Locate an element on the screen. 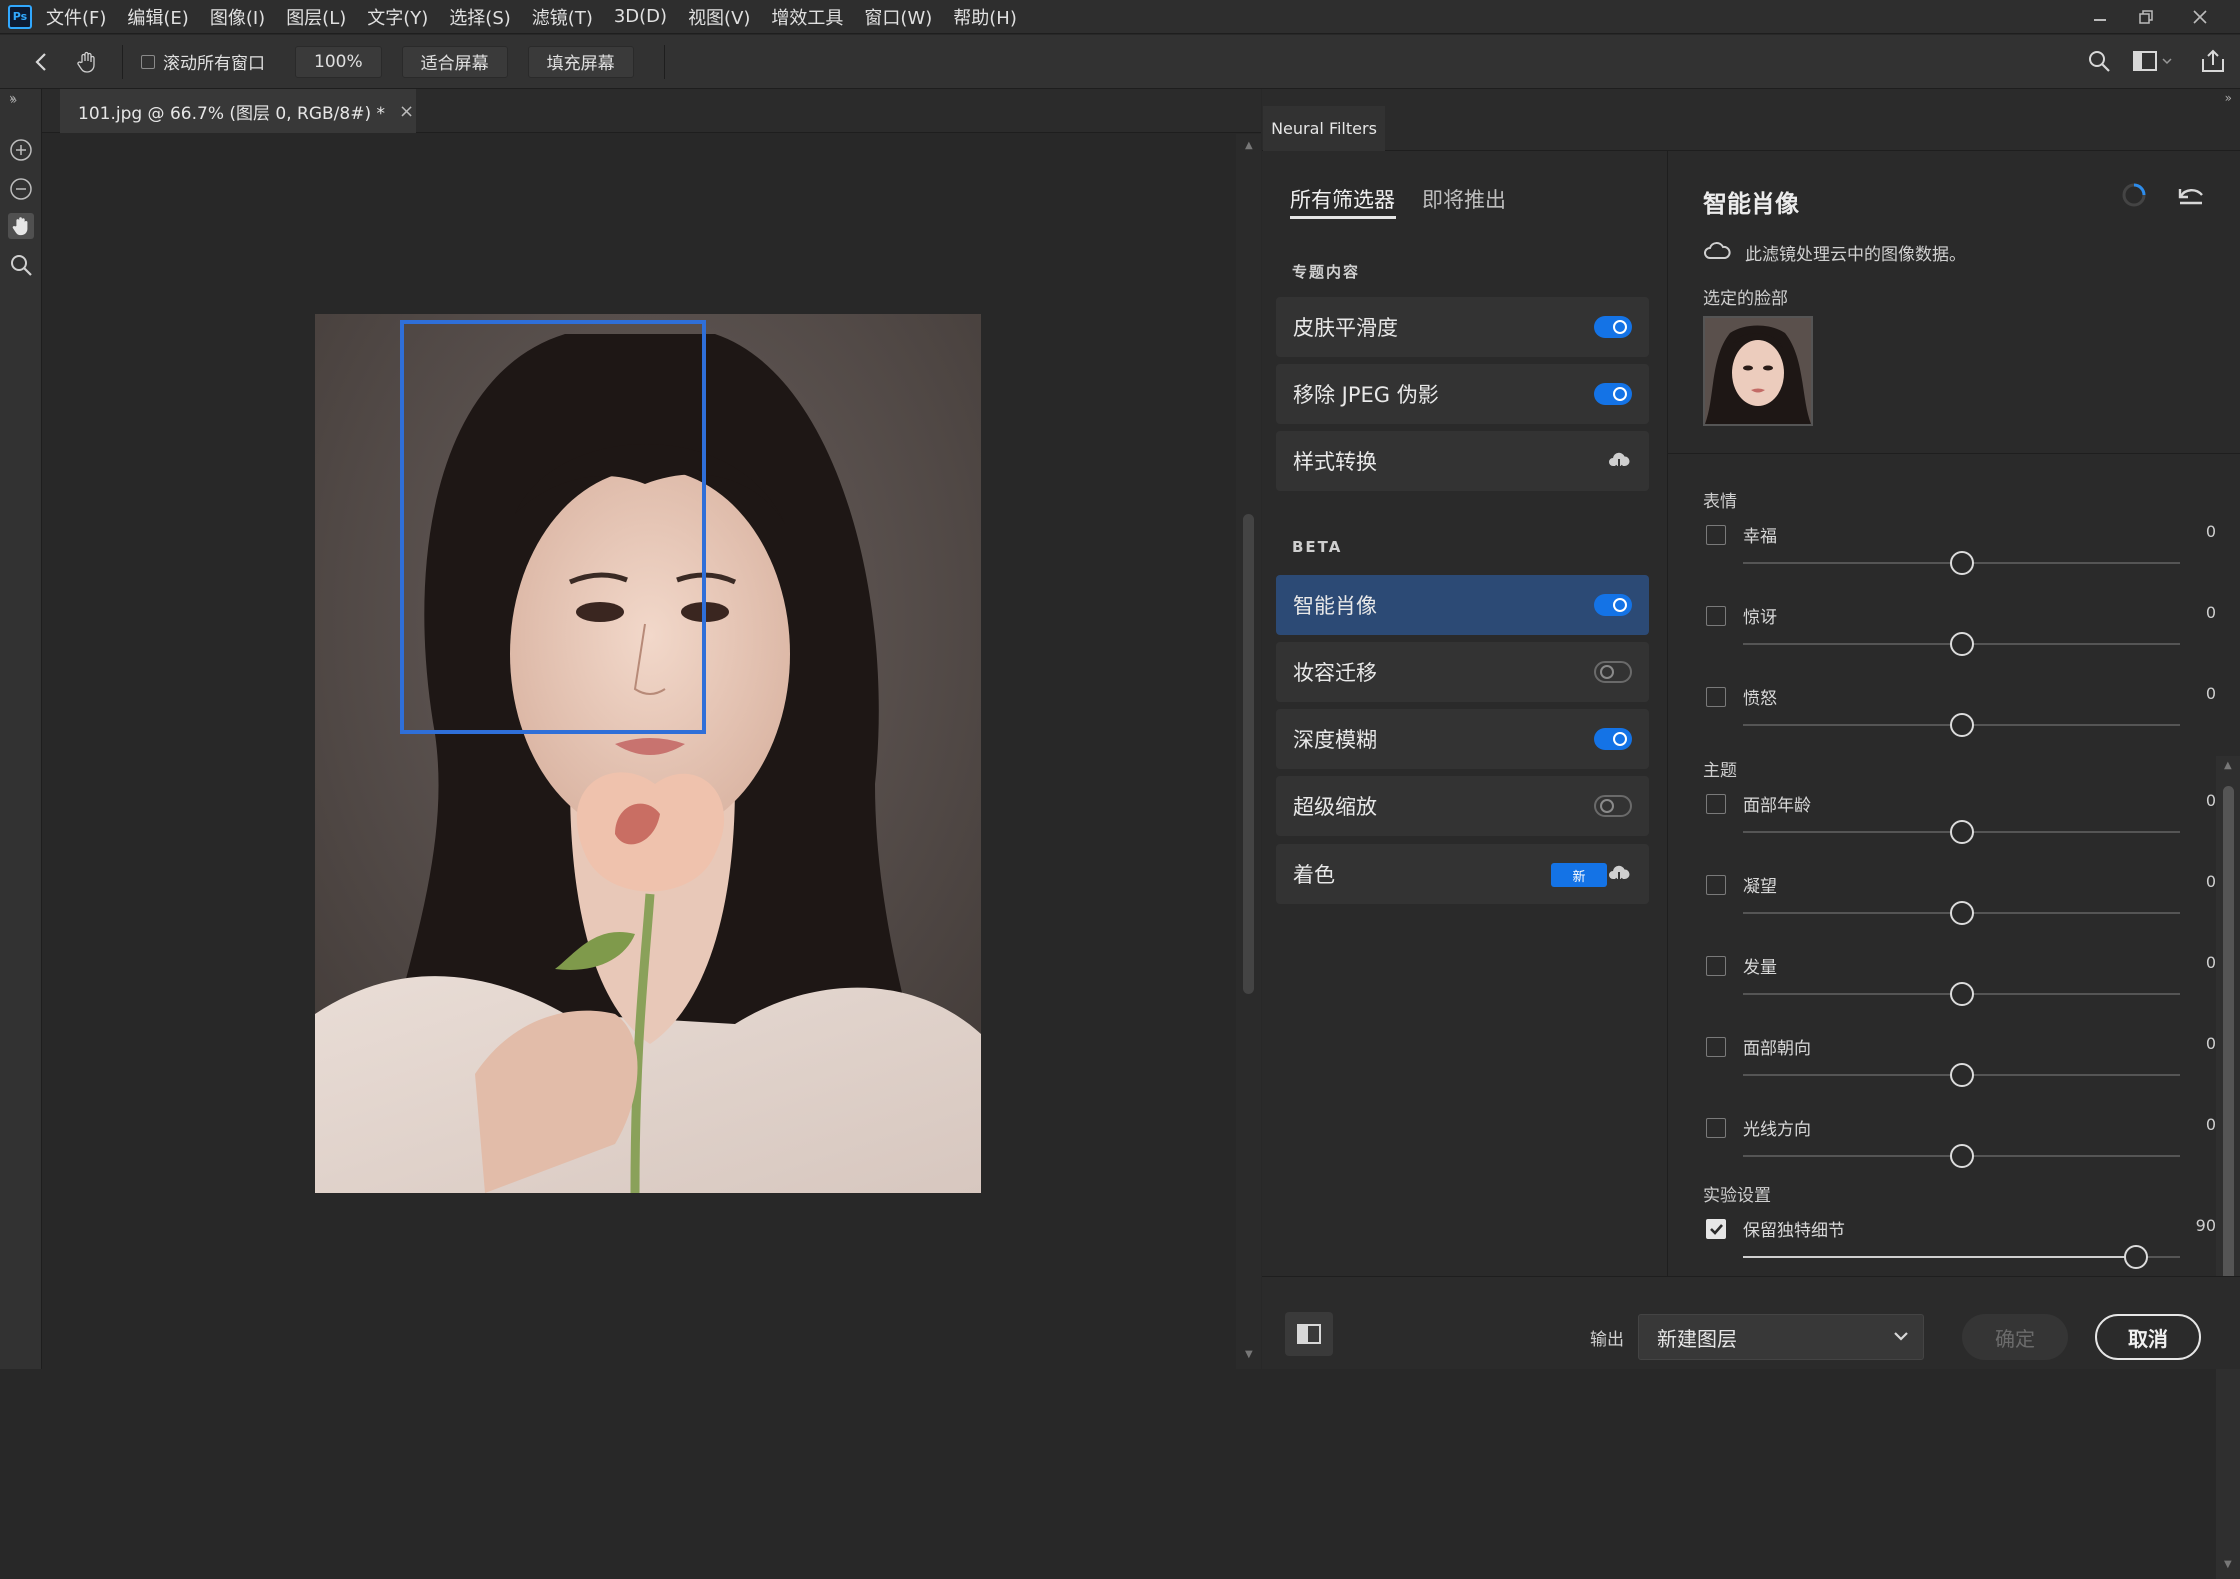 The image size is (2240, 1579). preview-toggle-button is located at coordinates (1309, 1334).